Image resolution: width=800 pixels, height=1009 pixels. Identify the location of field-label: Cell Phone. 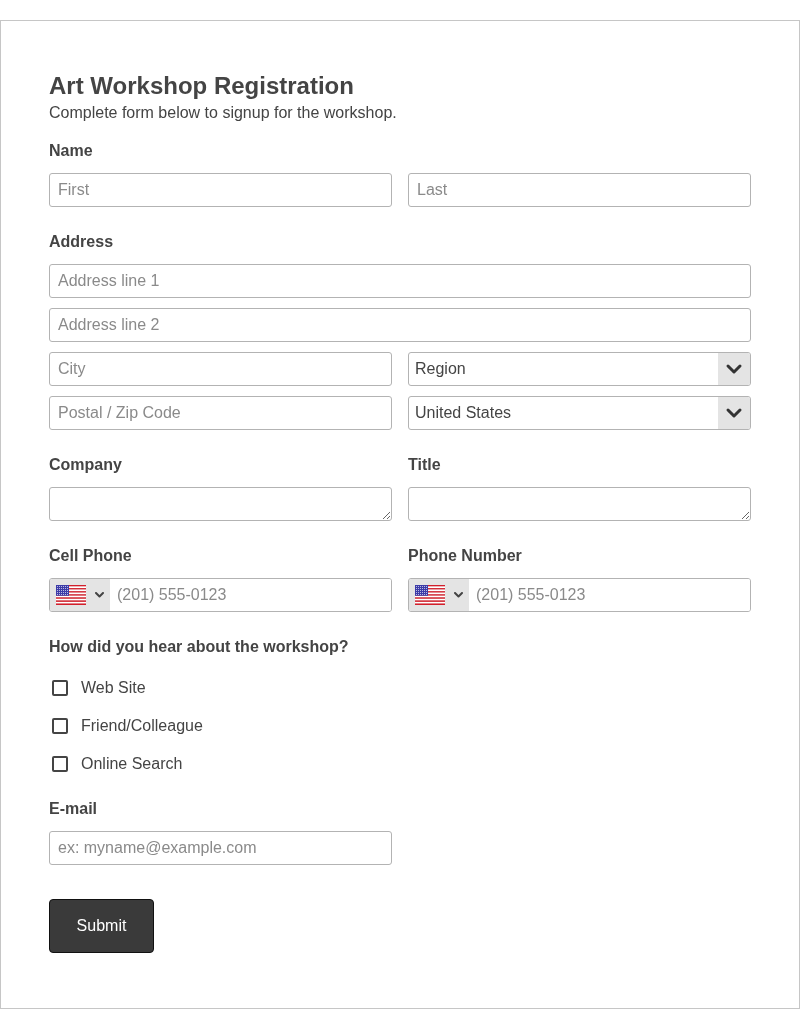
(91, 556).